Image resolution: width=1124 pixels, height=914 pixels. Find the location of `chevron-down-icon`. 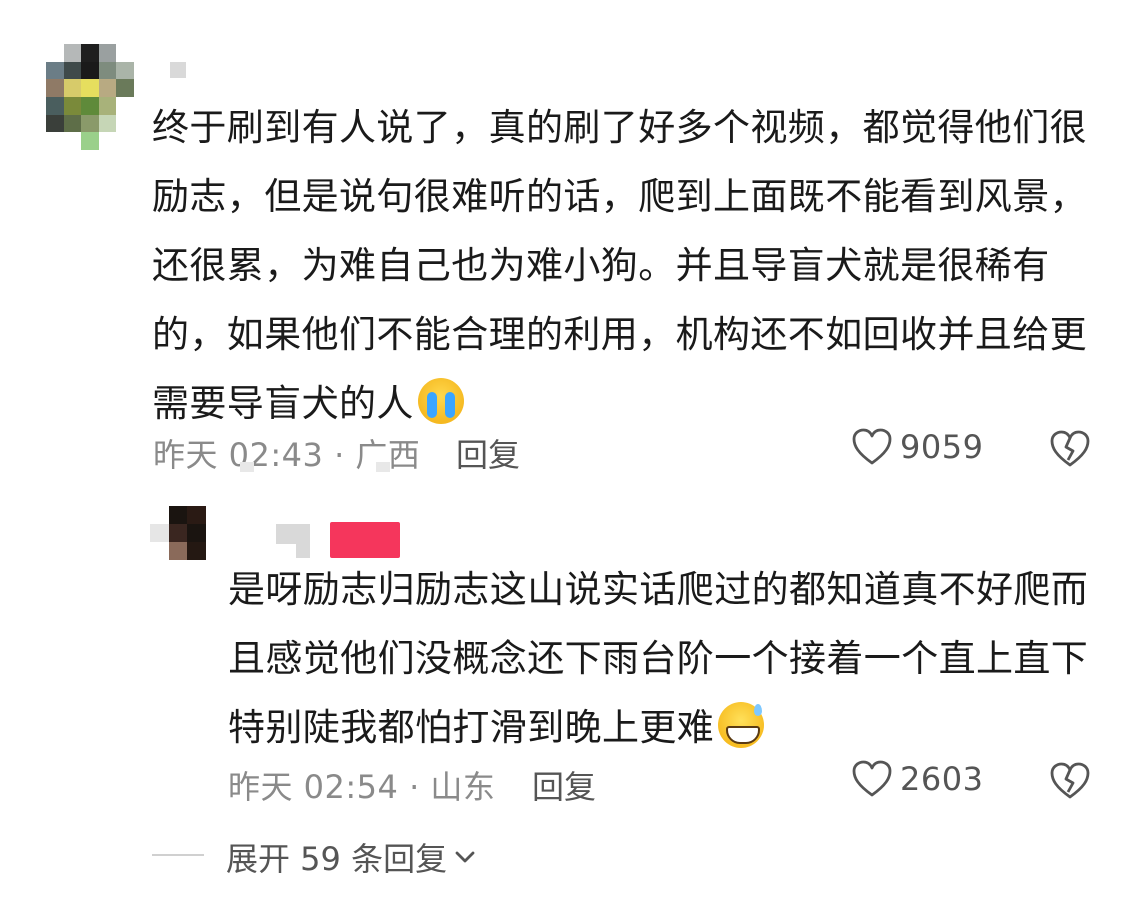

chevron-down-icon is located at coordinates (465, 857).